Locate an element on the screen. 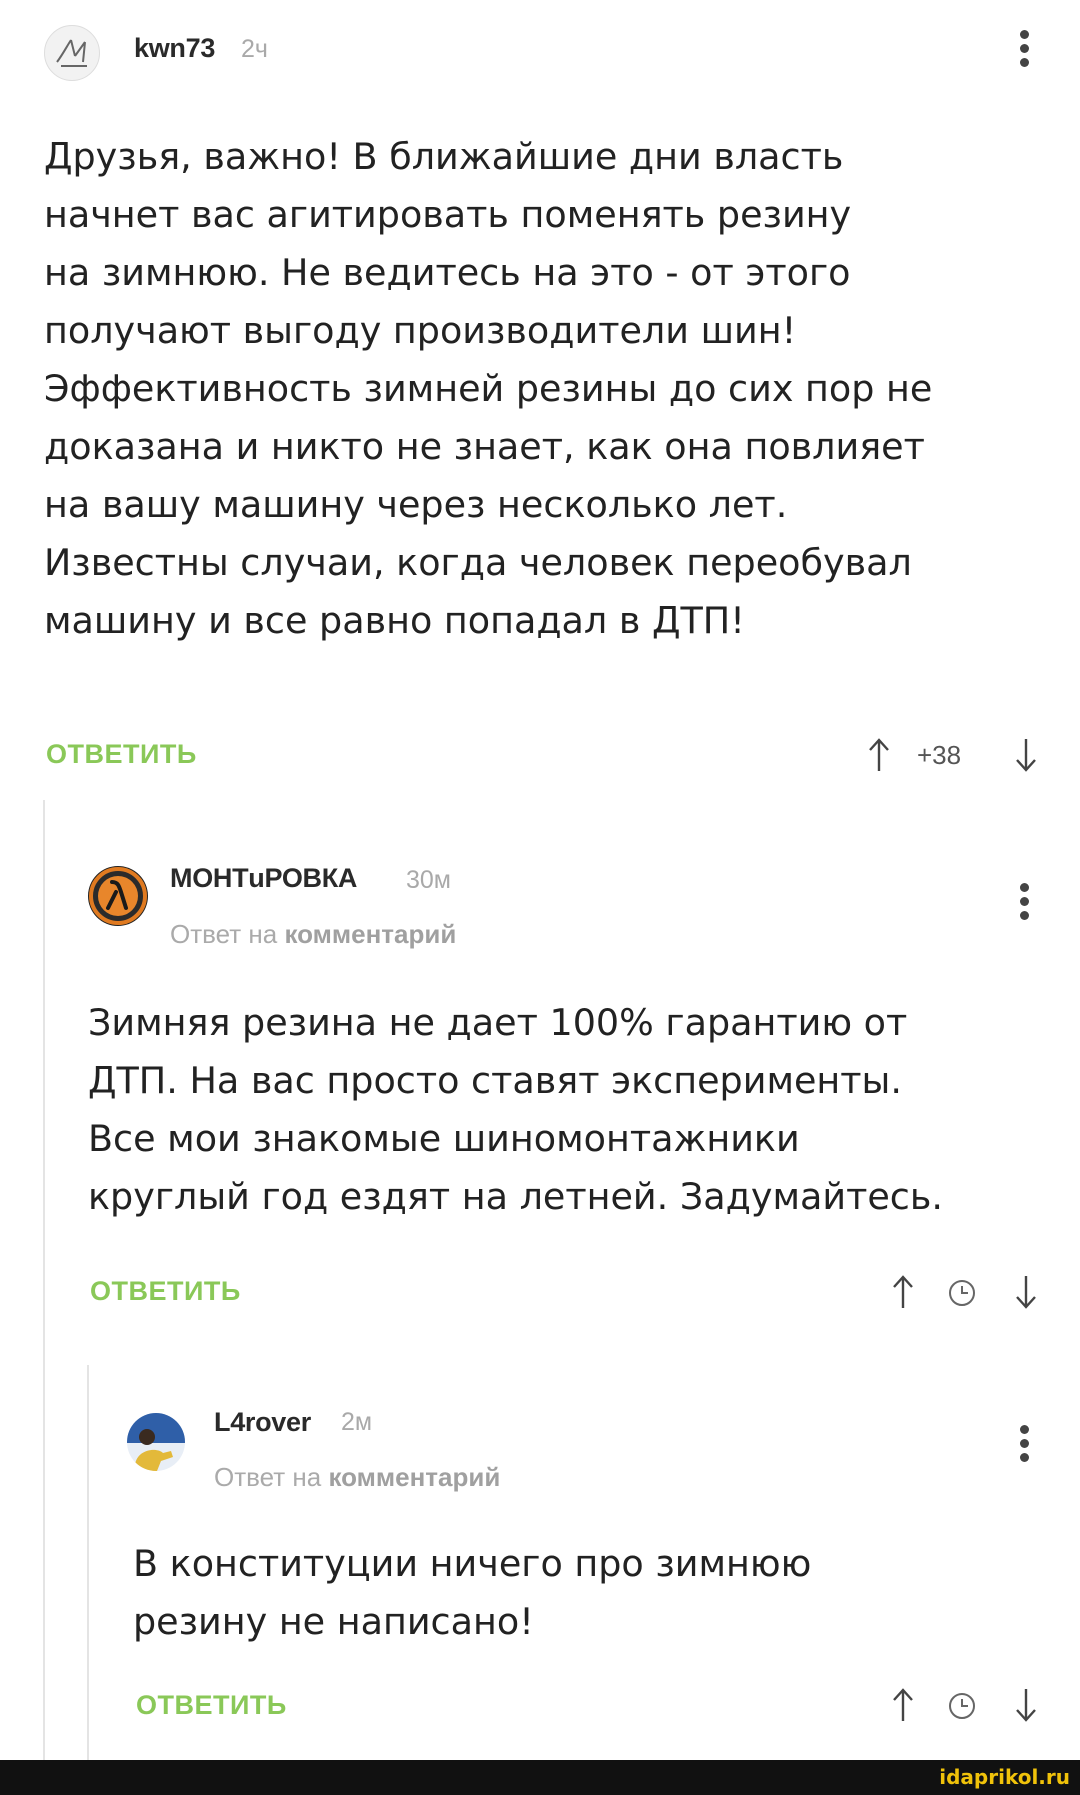  text-line: на вашу машину через несколько лет. is located at coordinates (416, 504).